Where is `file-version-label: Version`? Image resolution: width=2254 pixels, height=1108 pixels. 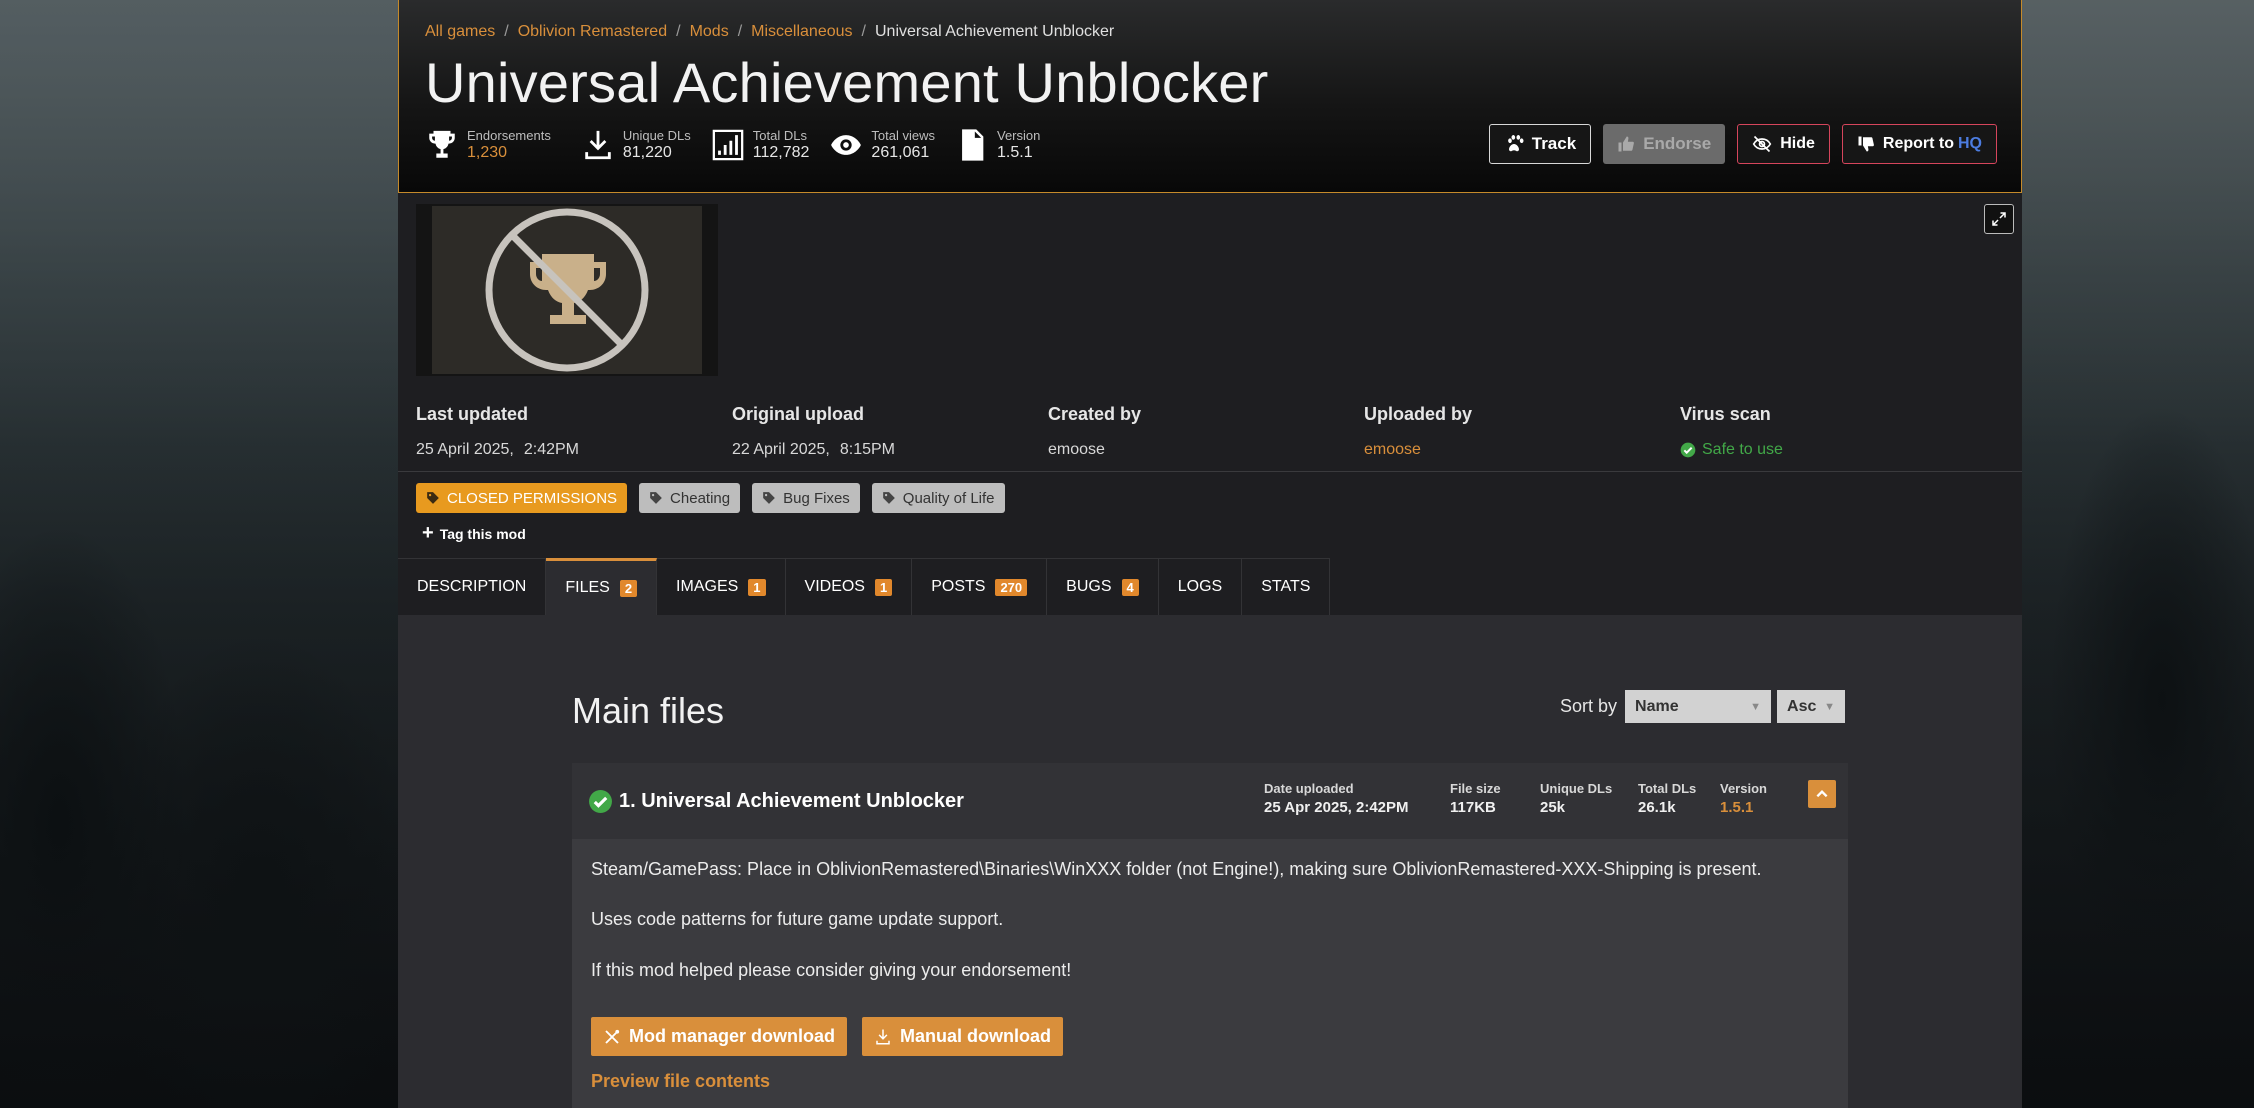
file-version-label: Version is located at coordinates (1743, 788).